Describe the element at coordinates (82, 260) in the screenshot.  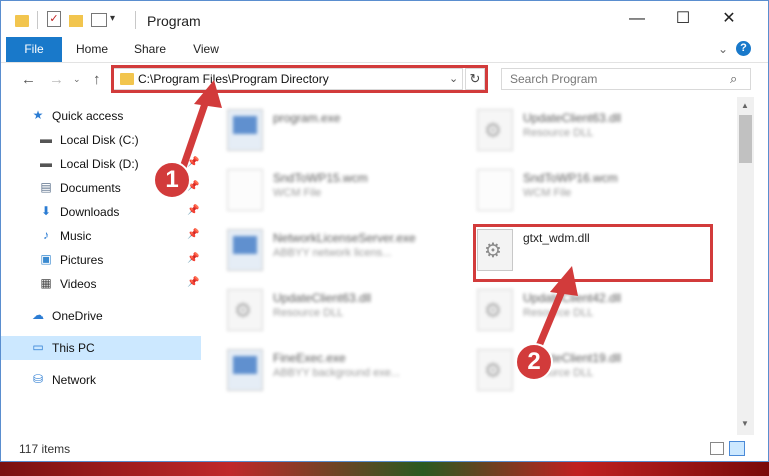
I see `sidebar-item-label: Pictures` at that location.